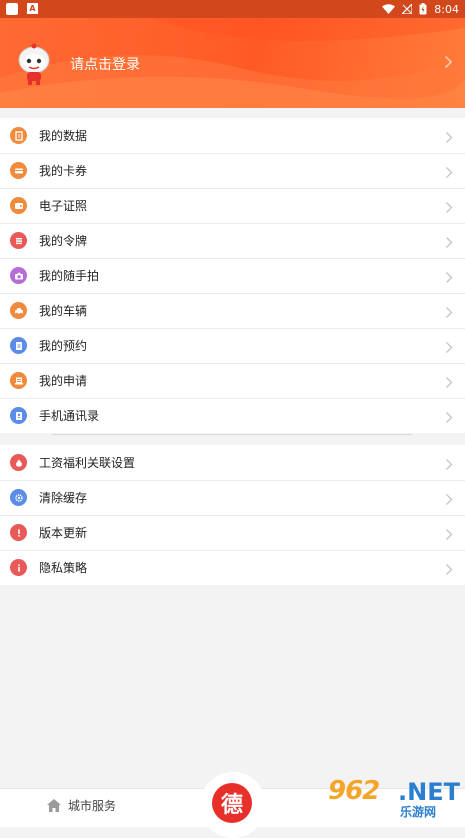 This screenshot has width=465, height=838. I want to click on menu-item-label: 工资福利关联设置, so click(87, 463).